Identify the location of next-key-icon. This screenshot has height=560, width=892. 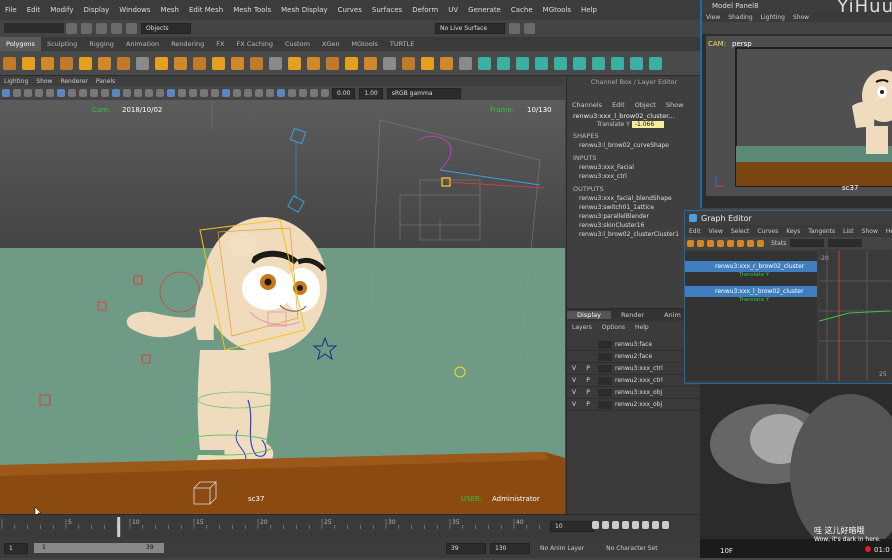
(645, 525).